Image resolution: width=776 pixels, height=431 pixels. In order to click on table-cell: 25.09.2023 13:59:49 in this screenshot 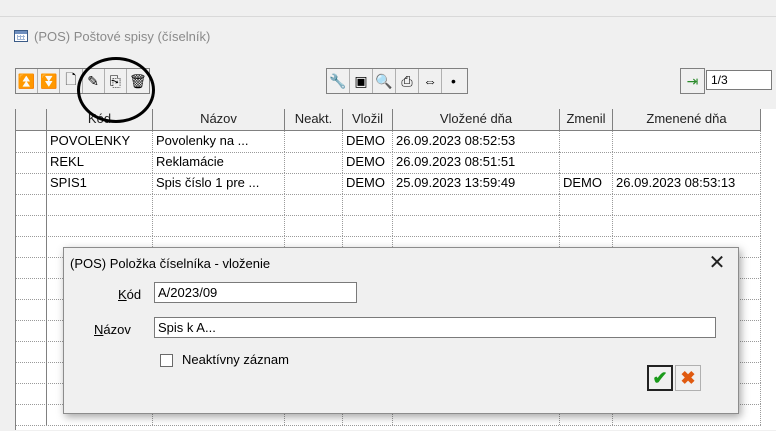, I will do `click(476, 183)`.